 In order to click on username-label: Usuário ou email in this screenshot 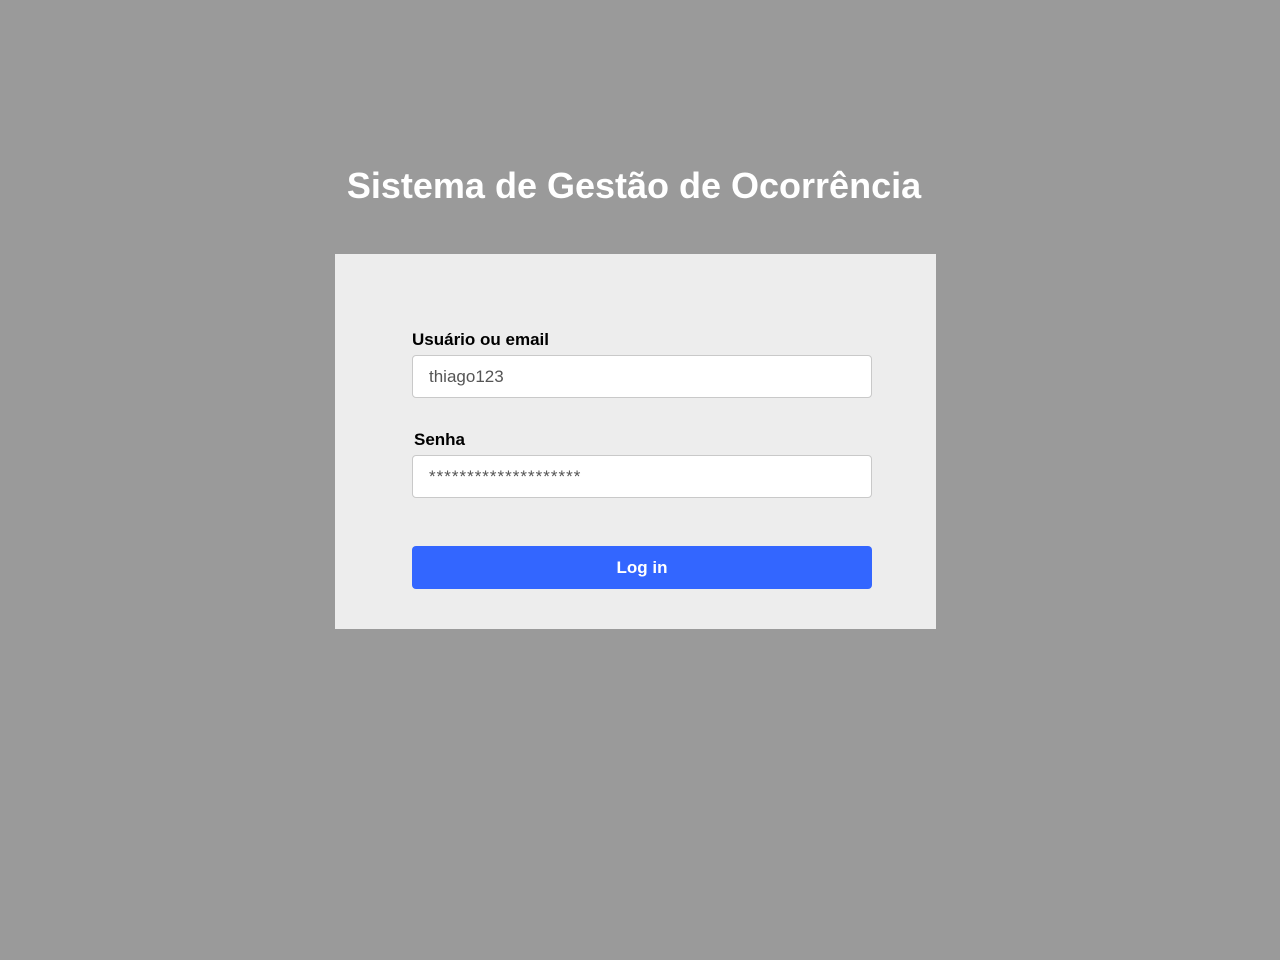, I will do `click(480, 339)`.